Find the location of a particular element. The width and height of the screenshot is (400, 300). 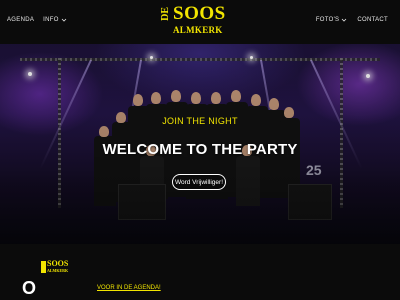

nav-agenda-label: AGENDA is located at coordinates (21, 20).